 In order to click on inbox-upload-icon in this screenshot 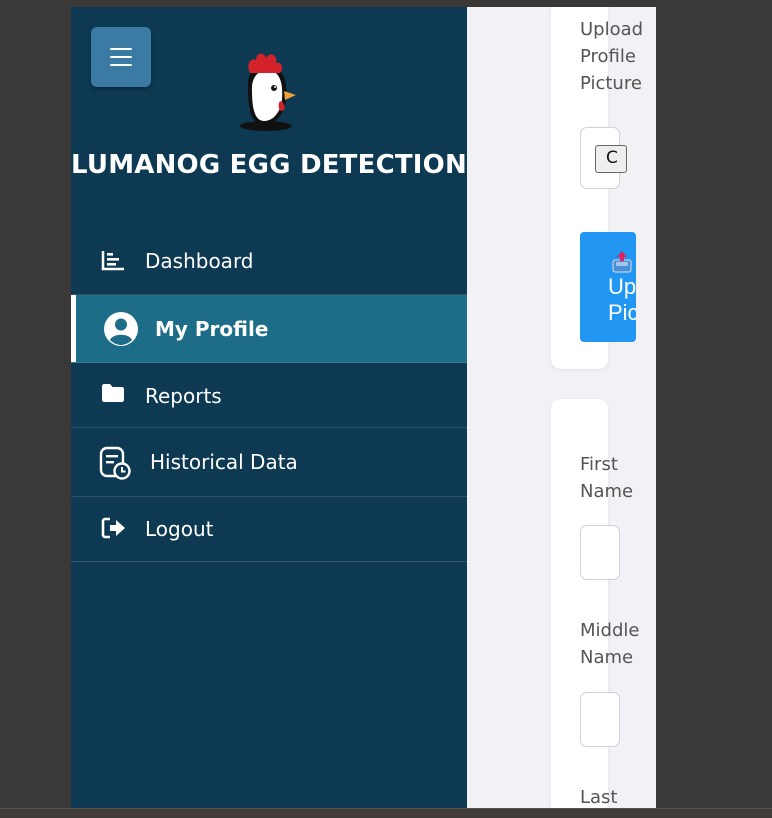, I will do `click(622, 262)`.